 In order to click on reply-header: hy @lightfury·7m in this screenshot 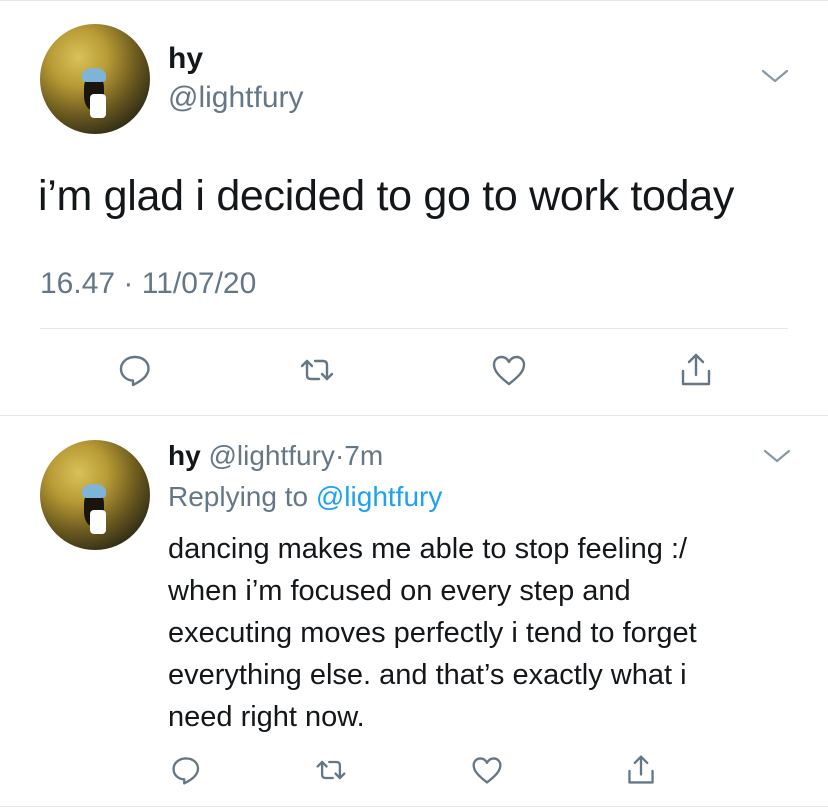, I will do `click(275, 456)`.